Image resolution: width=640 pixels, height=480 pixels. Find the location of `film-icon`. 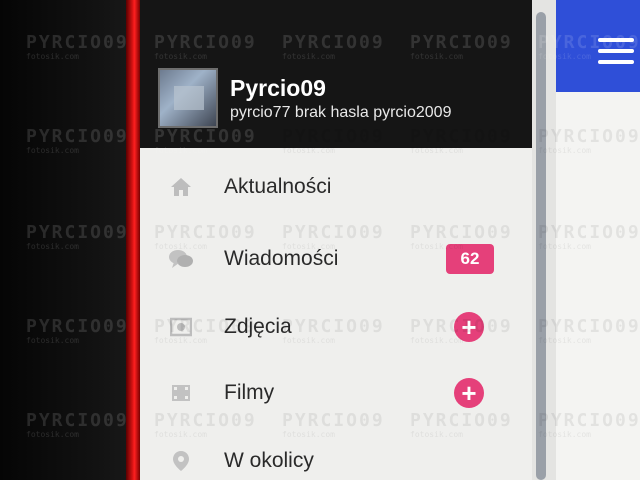

film-icon is located at coordinates (181, 393).